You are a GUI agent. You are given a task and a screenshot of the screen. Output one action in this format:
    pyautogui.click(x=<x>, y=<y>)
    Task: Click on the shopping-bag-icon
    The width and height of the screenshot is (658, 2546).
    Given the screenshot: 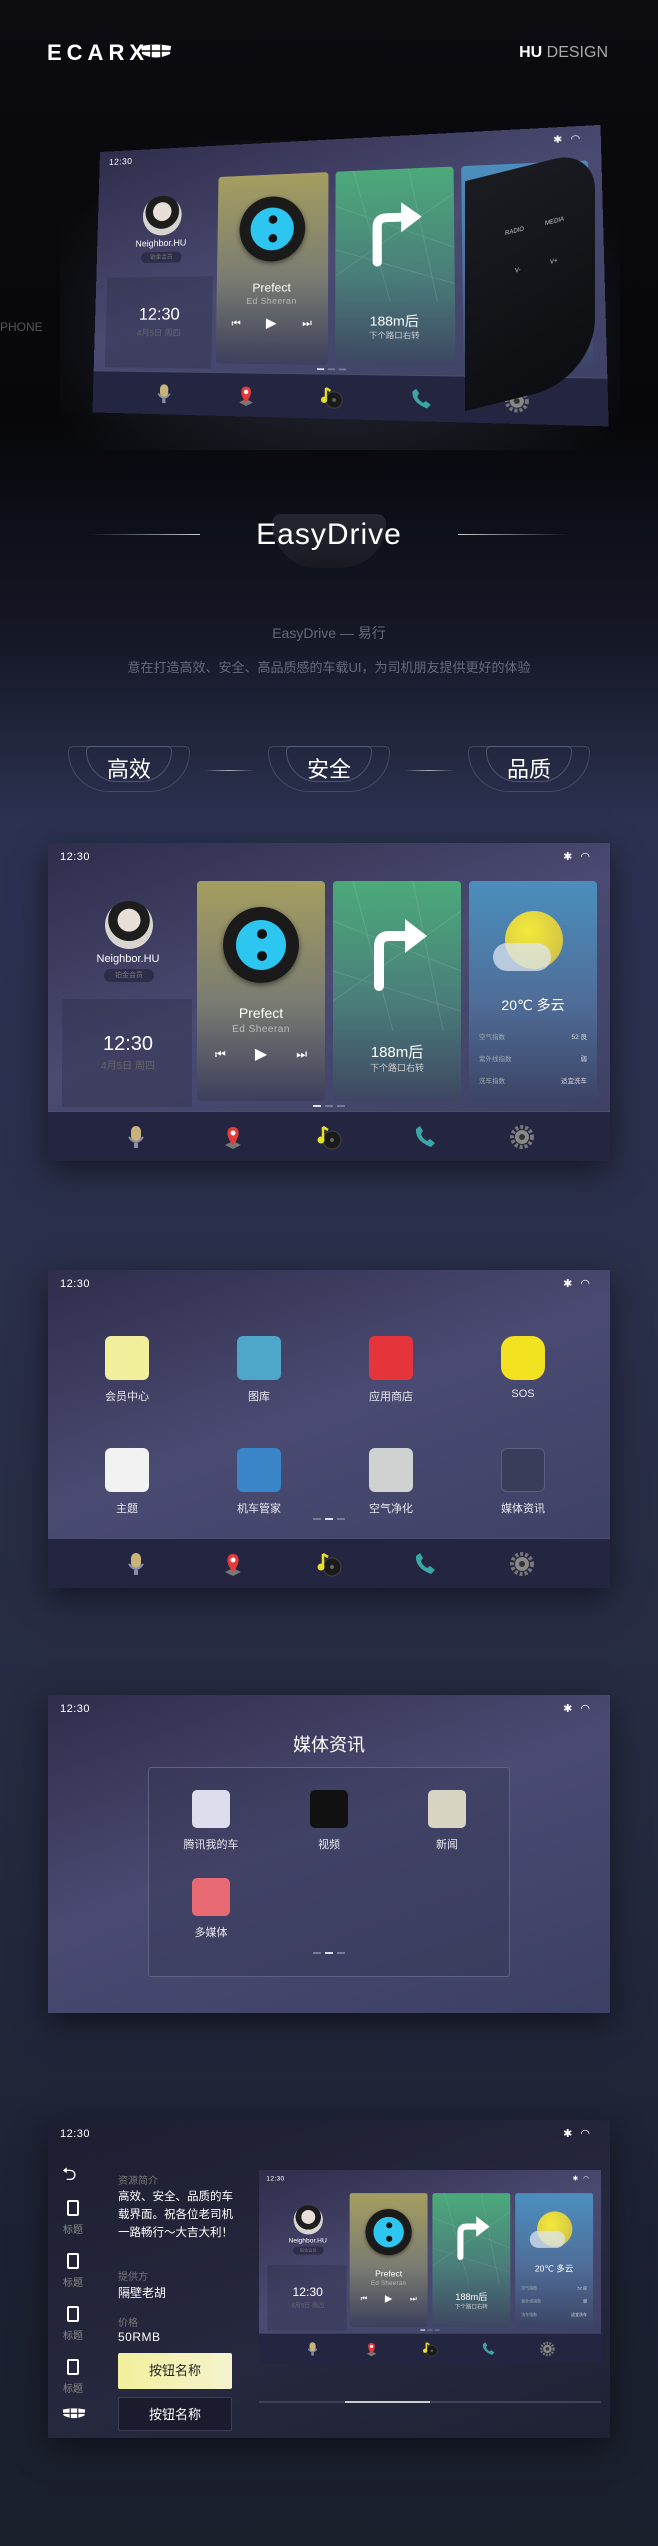 What is the action you would take?
    pyautogui.click(x=391, y=1358)
    